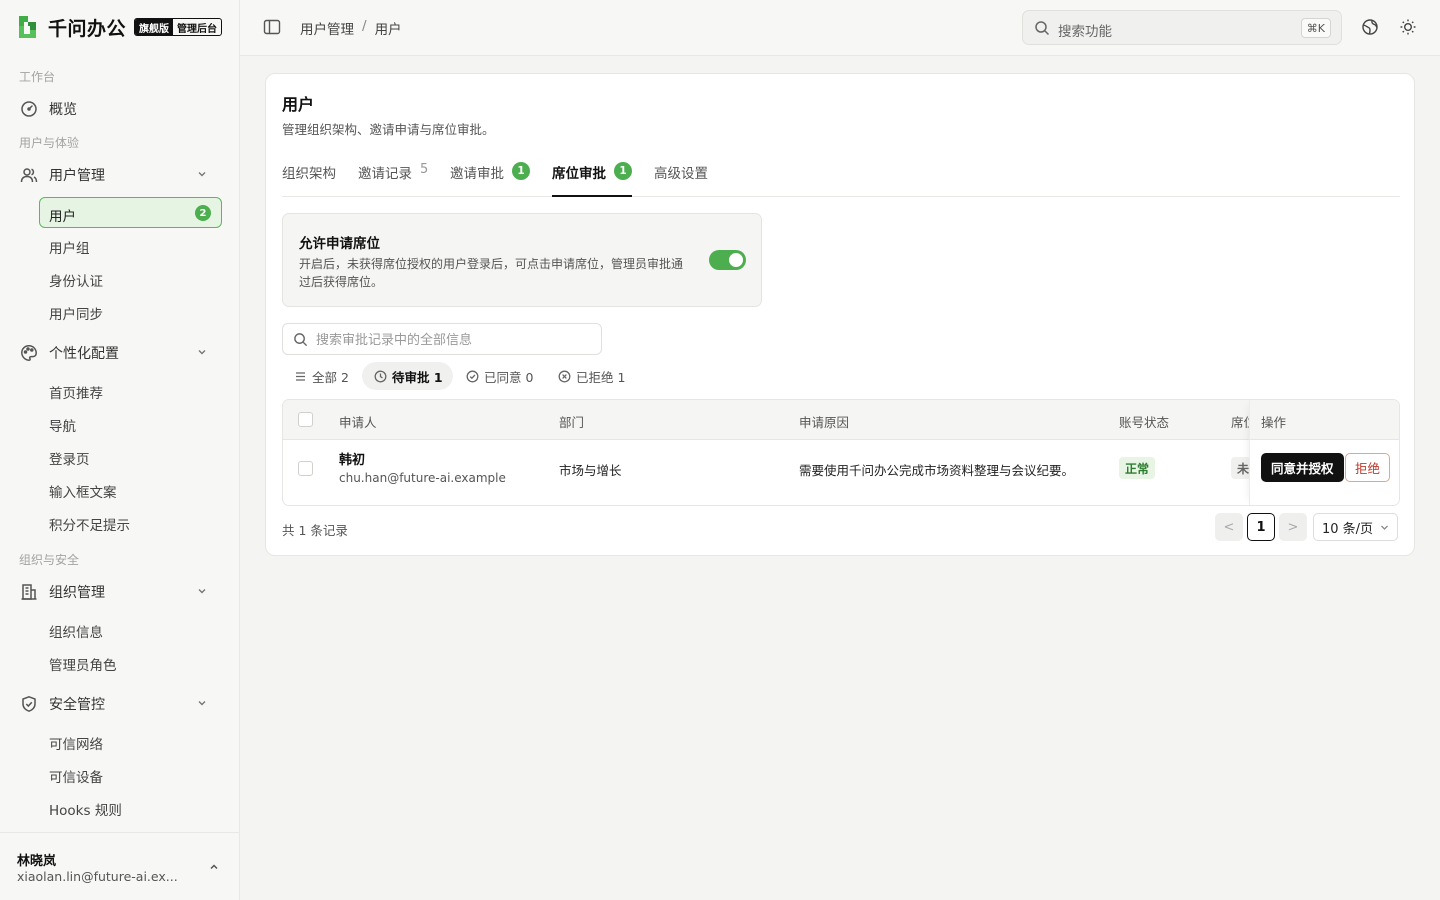 The height and width of the screenshot is (900, 1440). I want to click on column-account-status: 账号状态, so click(1144, 422).